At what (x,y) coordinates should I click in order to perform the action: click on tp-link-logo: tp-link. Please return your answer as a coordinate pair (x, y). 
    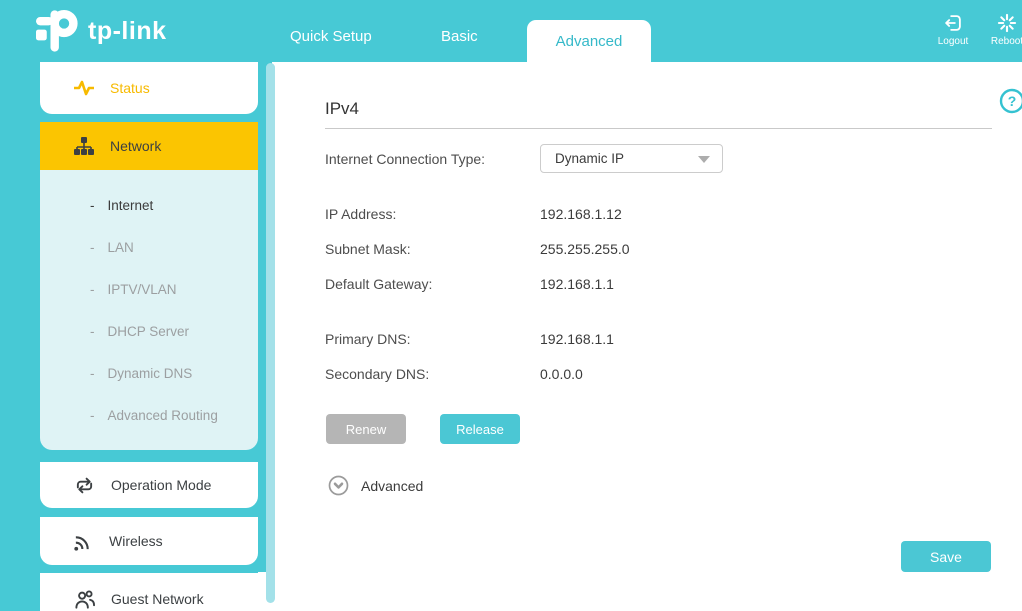
    Looking at the image, I should click on (101, 31).